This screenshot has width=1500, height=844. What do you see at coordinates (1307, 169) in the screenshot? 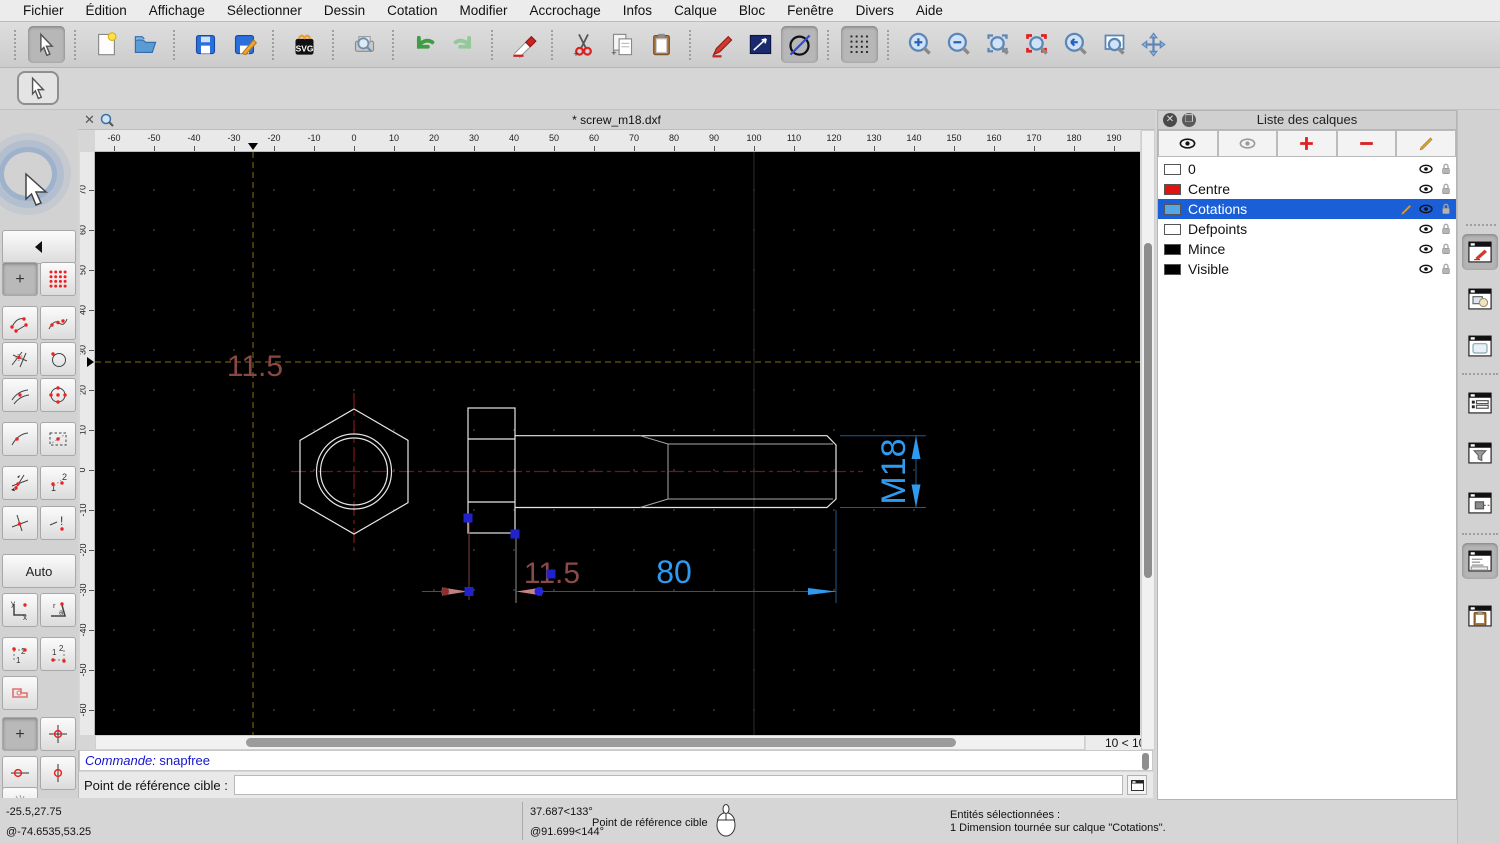
I see `layer-row-0: 0` at bounding box center [1307, 169].